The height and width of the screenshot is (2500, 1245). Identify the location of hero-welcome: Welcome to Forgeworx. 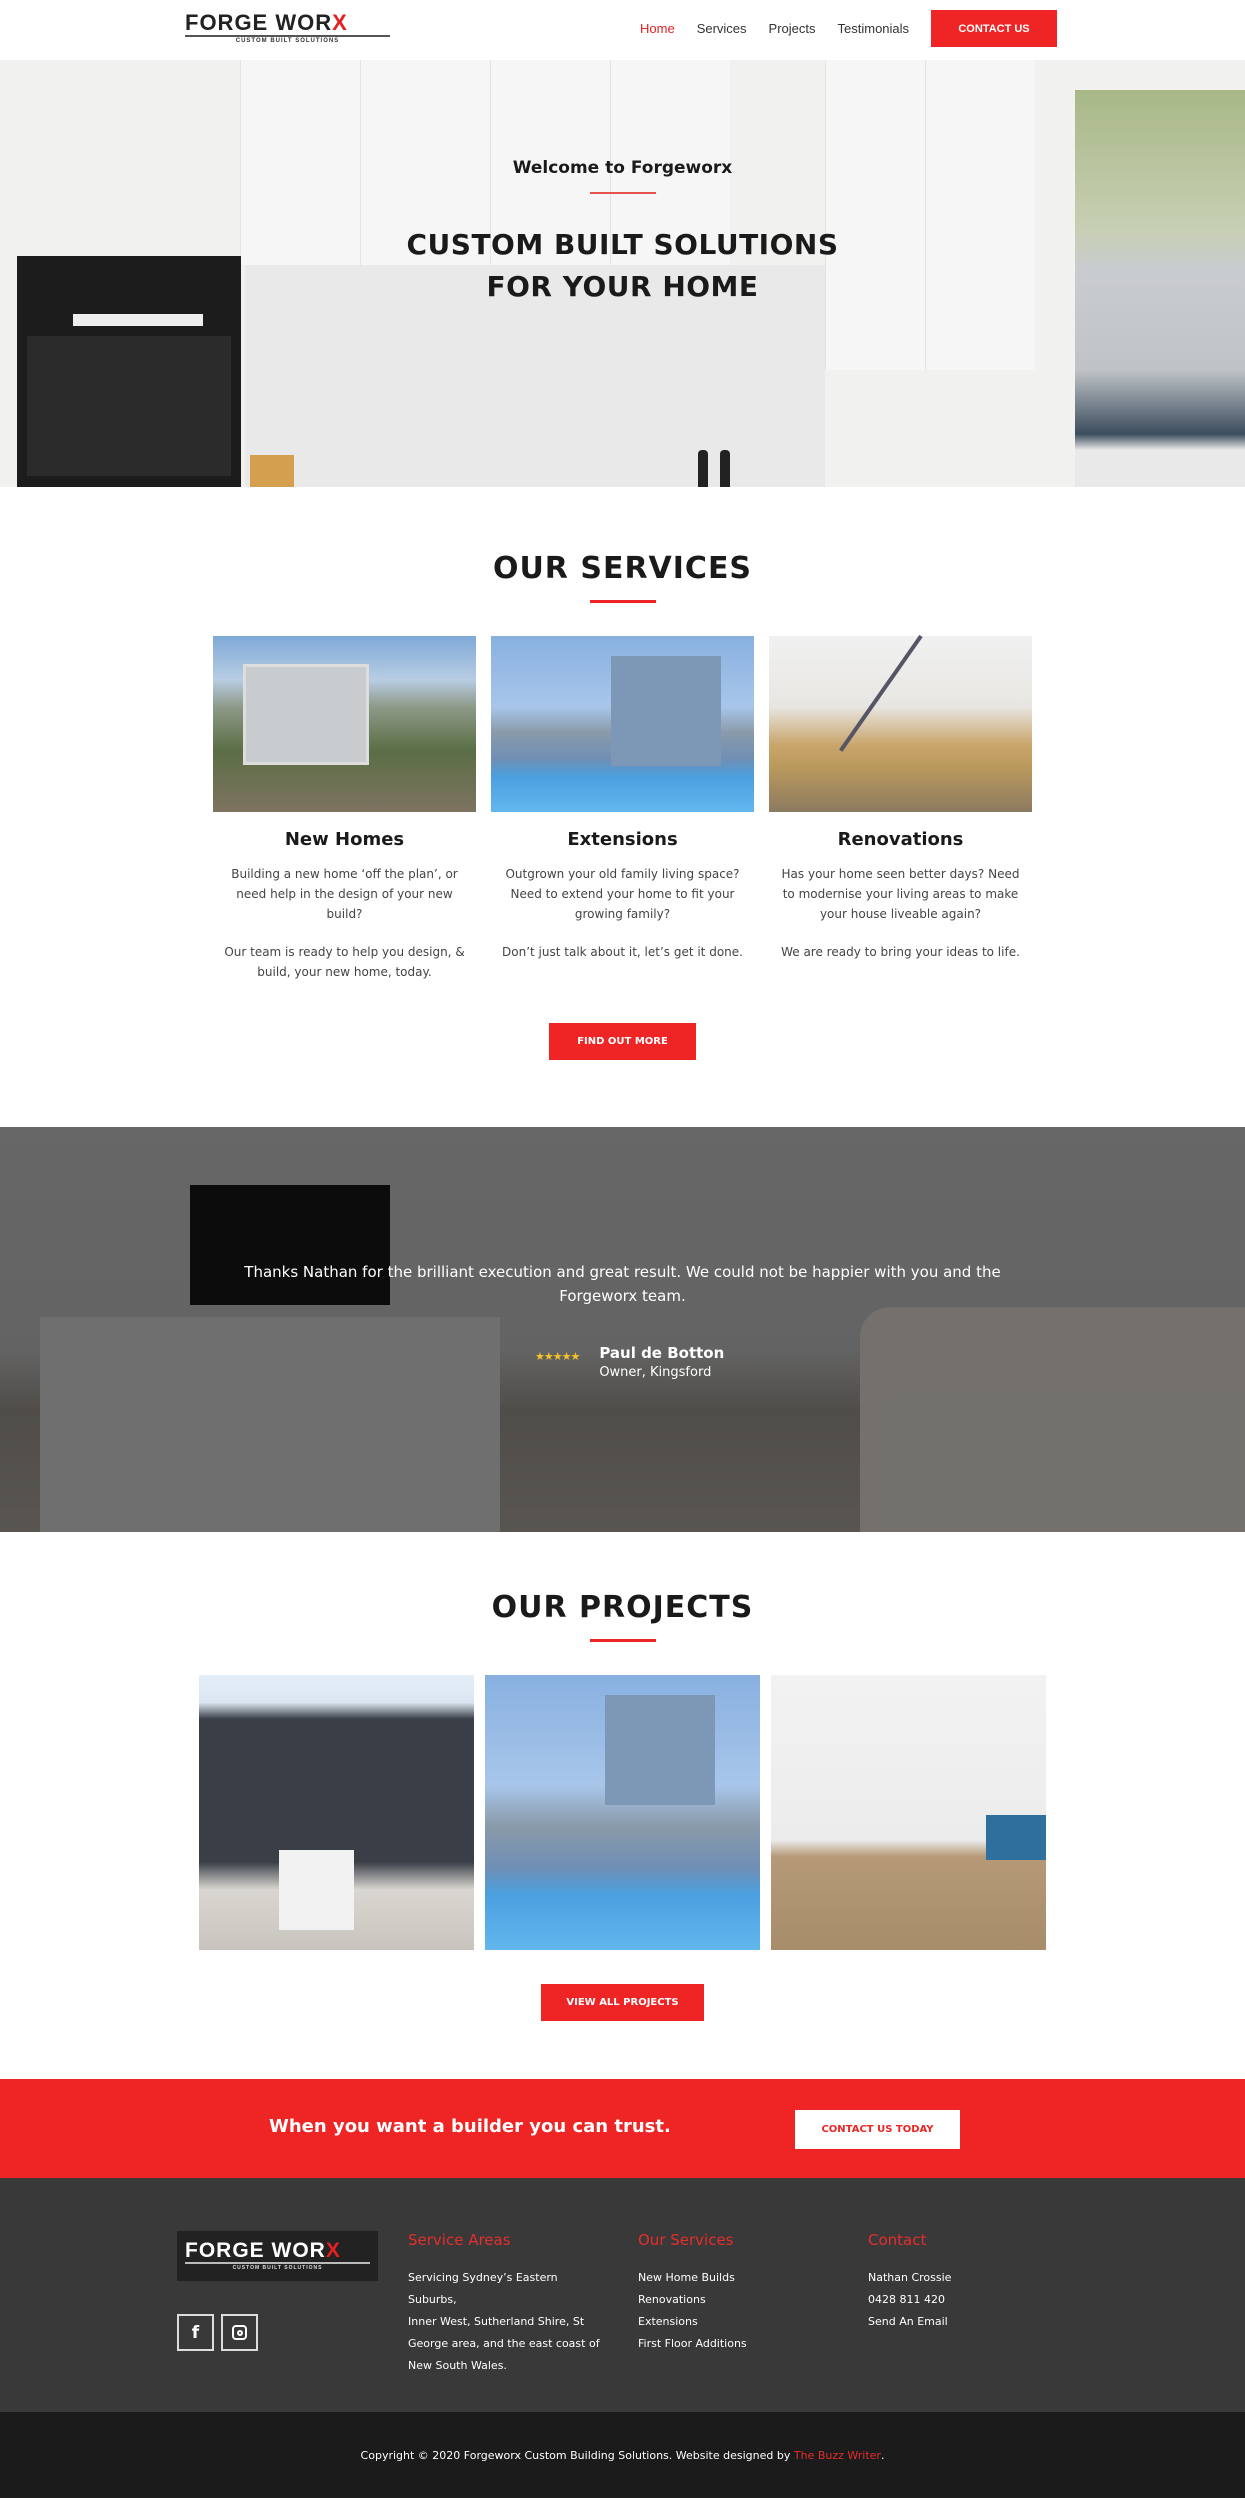
(622, 168).